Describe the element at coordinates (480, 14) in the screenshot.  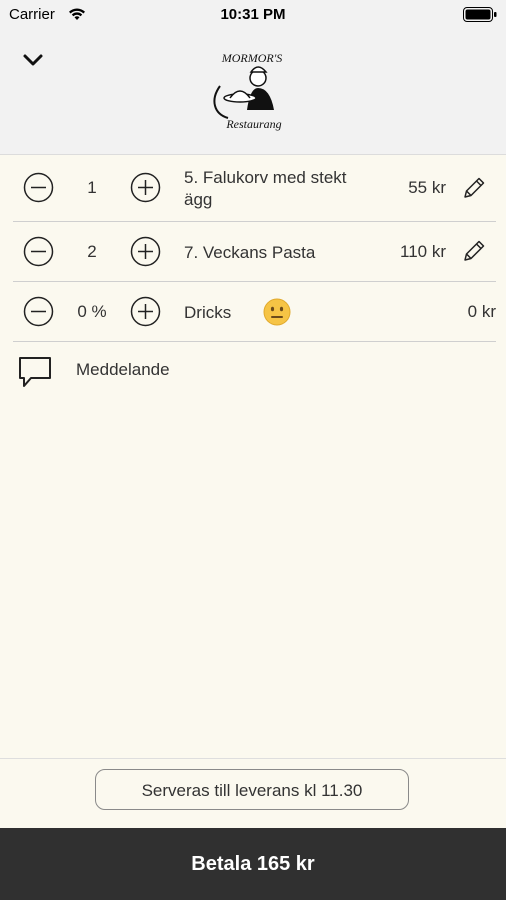
I see `battery-icon` at that location.